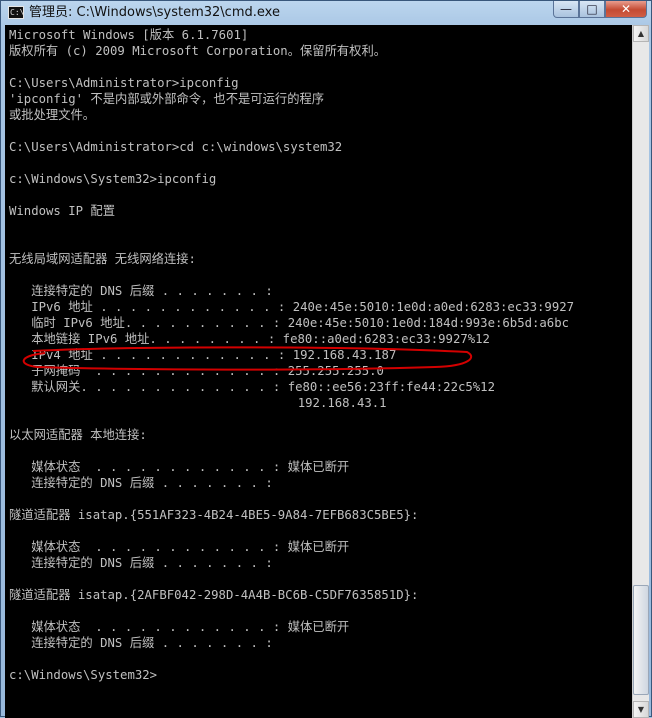 This screenshot has width=652, height=718. Describe the element at coordinates (641, 33) in the screenshot. I see `scroll-up-arrow-icon: ▲` at that location.